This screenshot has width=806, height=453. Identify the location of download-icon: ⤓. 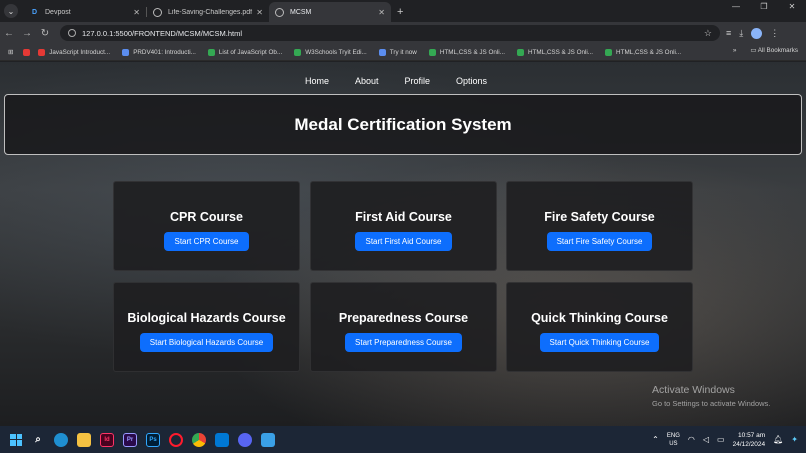
(741, 33).